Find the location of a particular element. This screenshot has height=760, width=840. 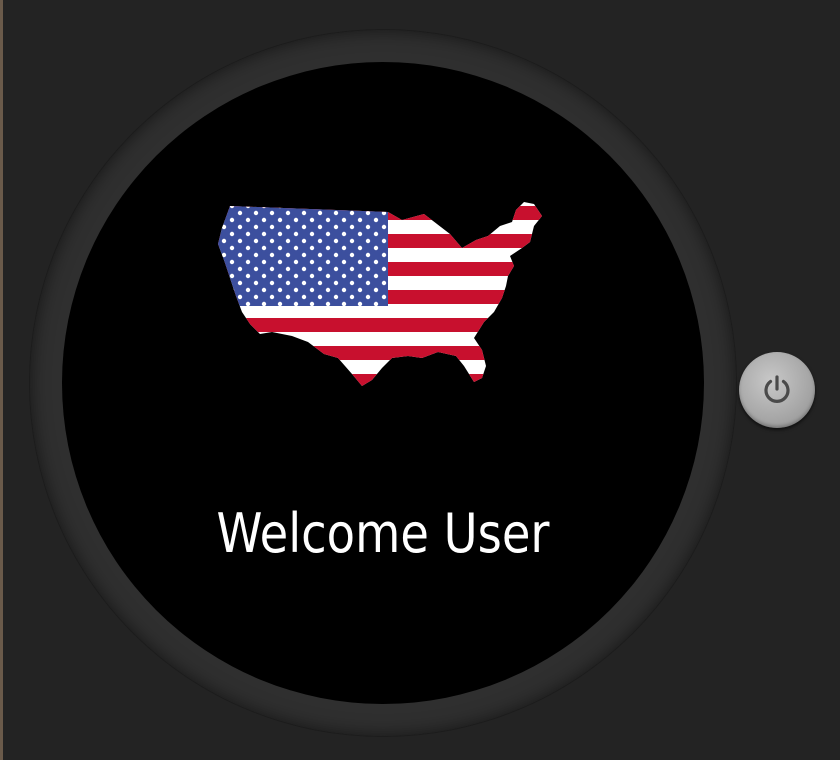

welcome-message: Welcome User is located at coordinates (383, 533).